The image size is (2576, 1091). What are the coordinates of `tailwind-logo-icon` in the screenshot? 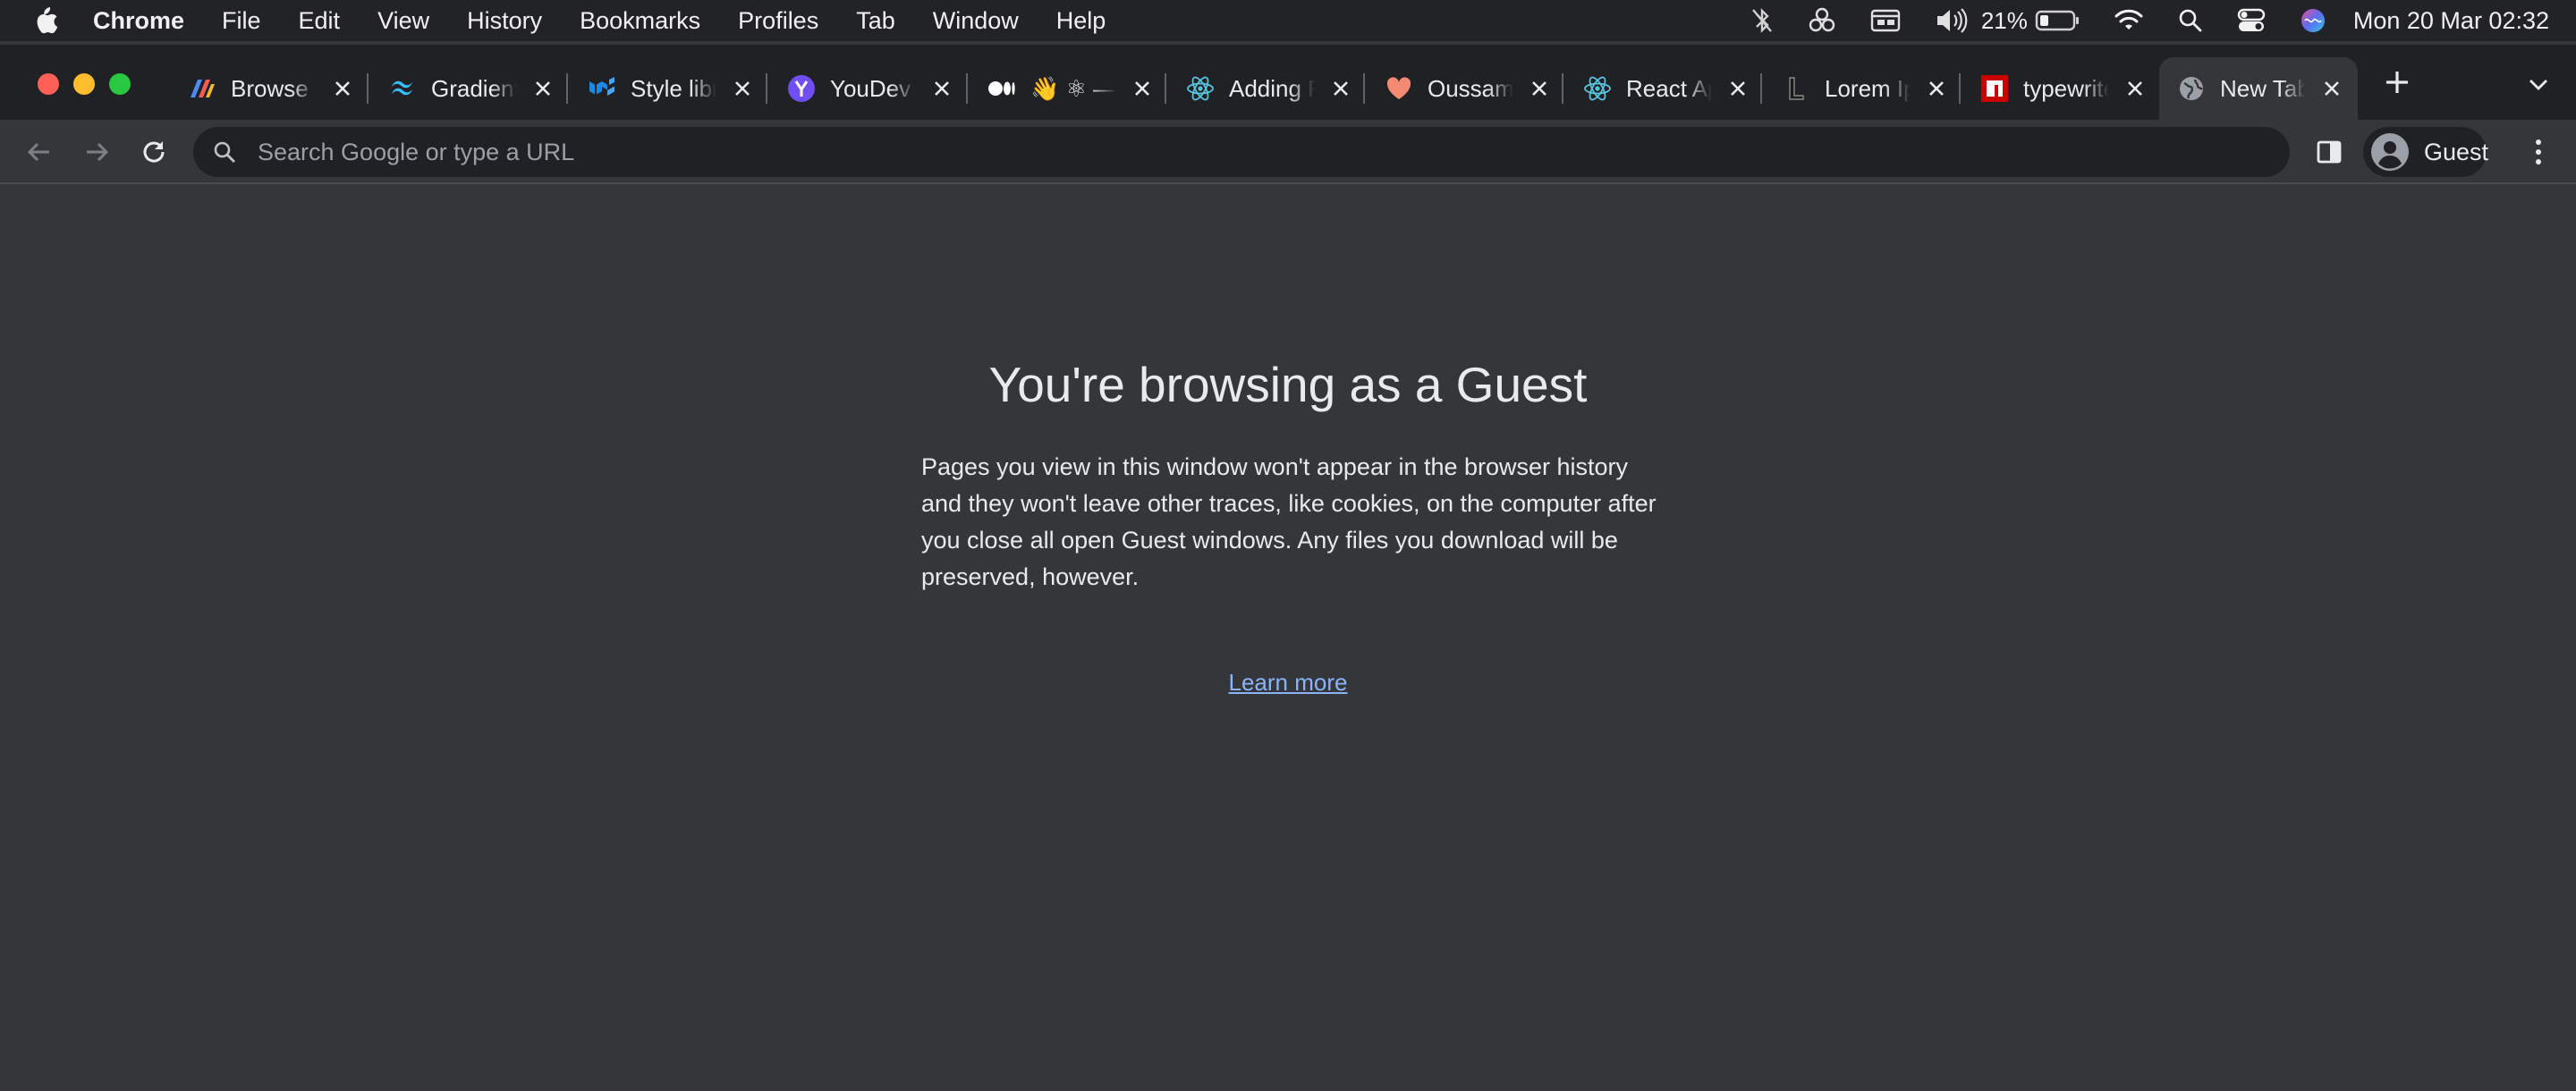 It's located at (402, 88).